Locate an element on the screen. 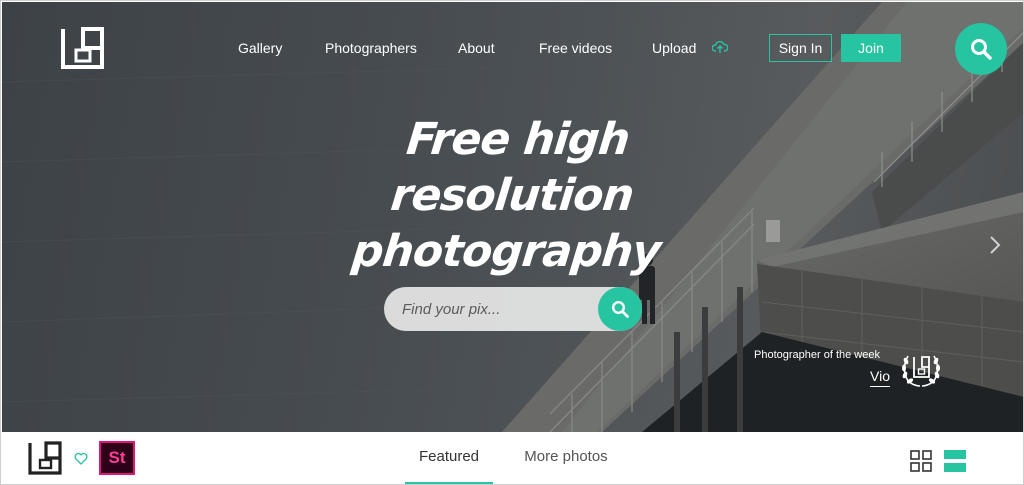 This screenshot has width=1024, height=485. grid-view-icon is located at coordinates (921, 461).